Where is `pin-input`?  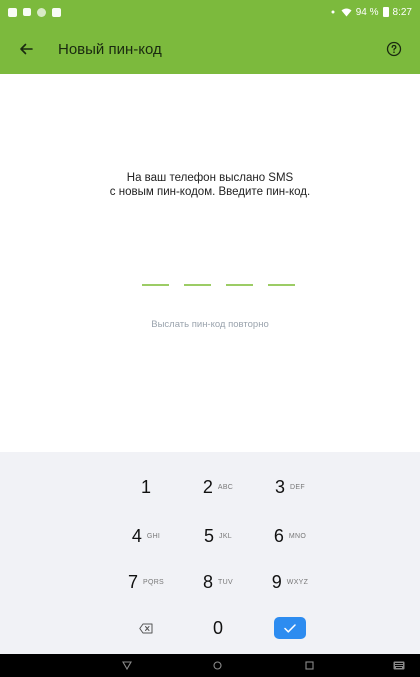
pin-input is located at coordinates (218, 285).